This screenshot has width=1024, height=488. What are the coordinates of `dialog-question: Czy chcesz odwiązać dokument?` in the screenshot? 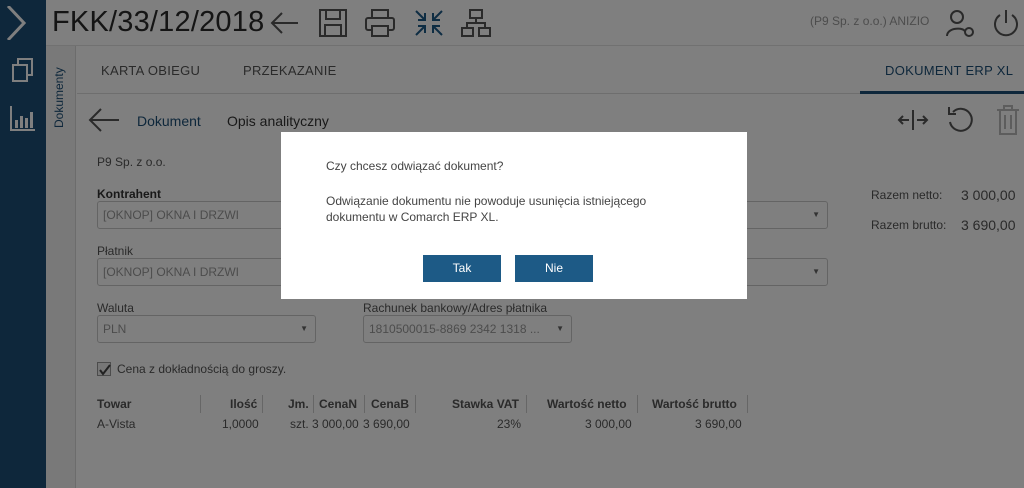 It's located at (415, 166).